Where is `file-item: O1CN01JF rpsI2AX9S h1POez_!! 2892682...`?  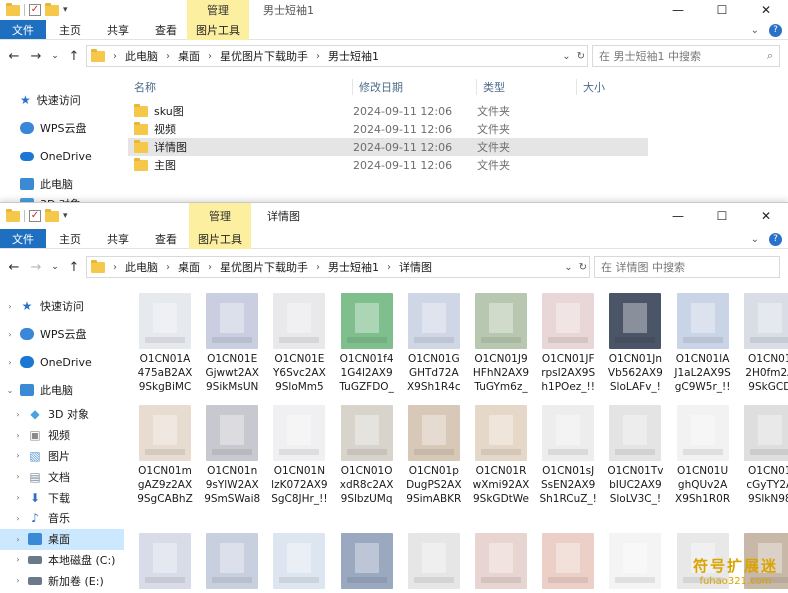 file-item: O1CN01JF rpsI2AX9S h1POez_!! 2892682... is located at coordinates (568, 343).